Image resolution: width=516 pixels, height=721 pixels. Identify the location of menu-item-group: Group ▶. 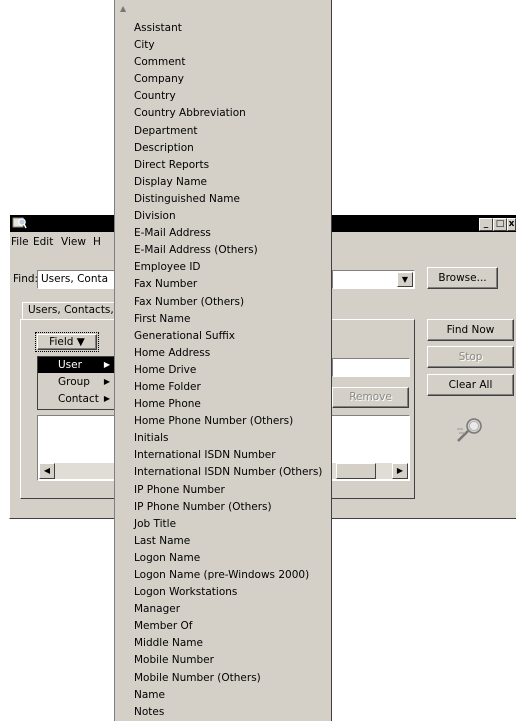
(77, 382).